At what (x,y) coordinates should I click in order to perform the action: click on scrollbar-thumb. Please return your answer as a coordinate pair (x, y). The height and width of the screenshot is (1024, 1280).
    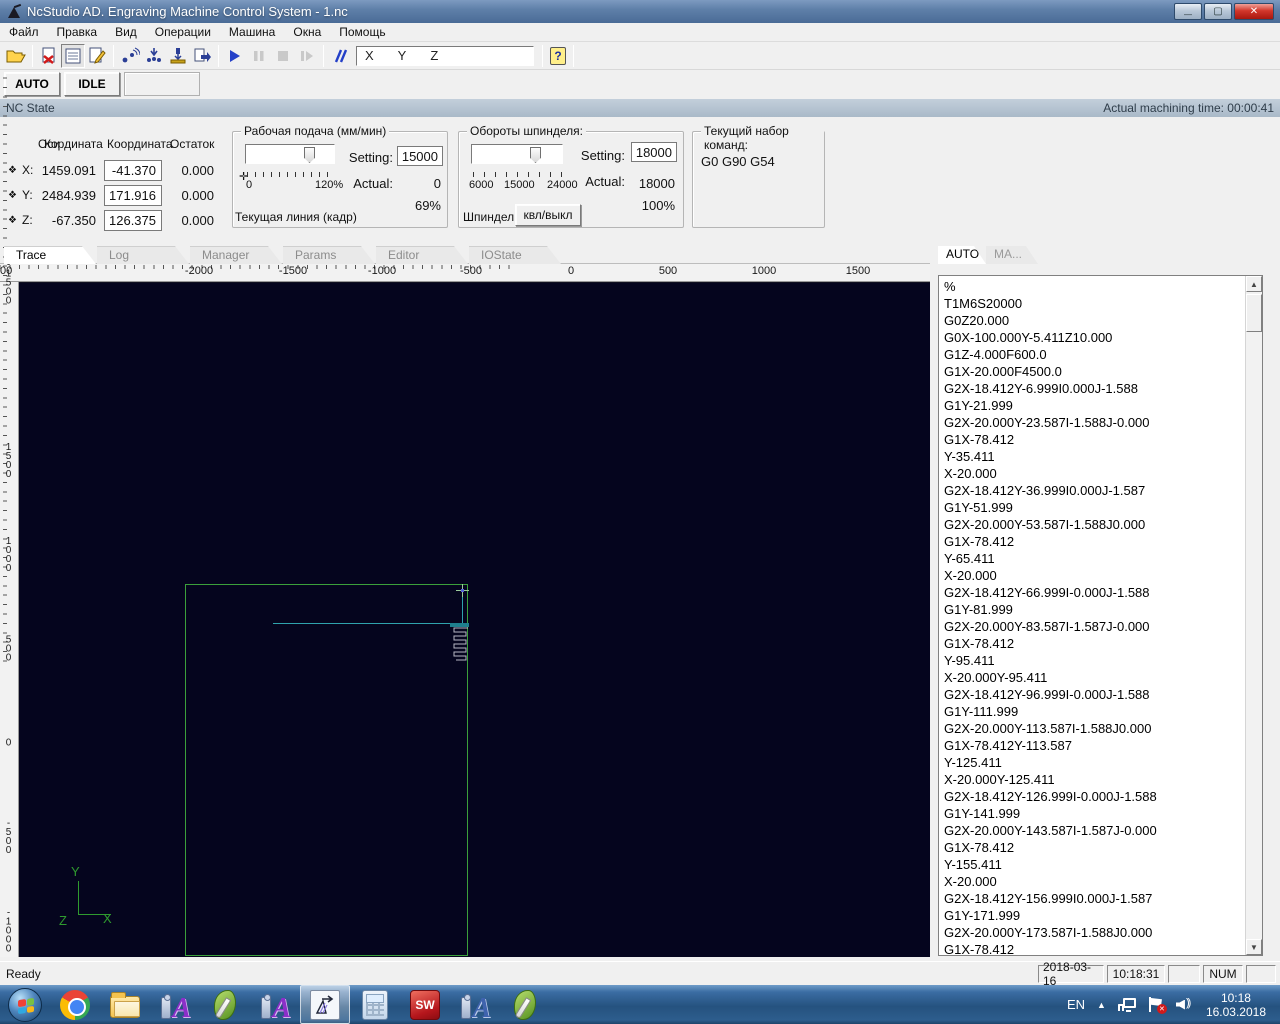
    Looking at the image, I should click on (1254, 313).